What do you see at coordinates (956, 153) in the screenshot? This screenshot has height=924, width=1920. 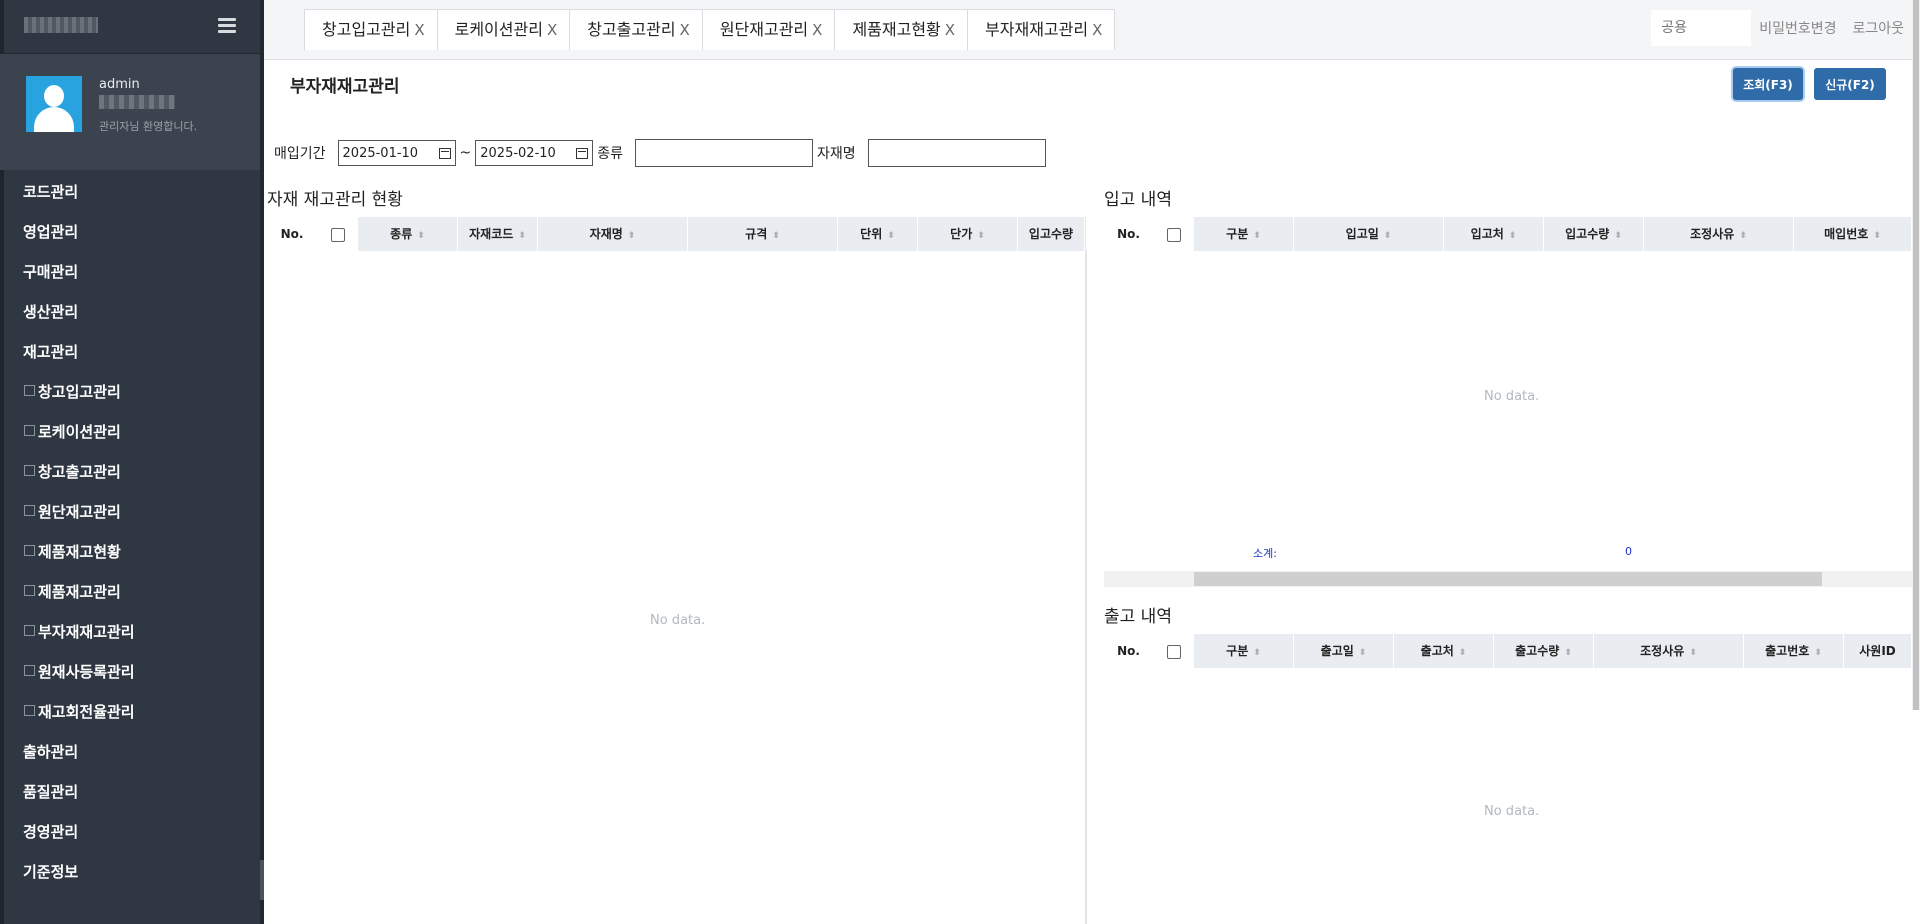 I see `material-name-input` at bounding box center [956, 153].